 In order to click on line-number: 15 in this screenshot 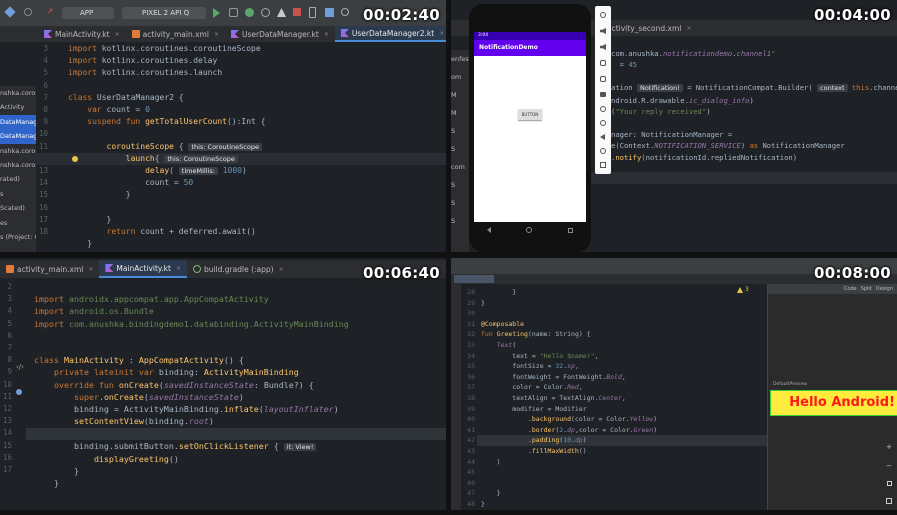, I will do `click(43, 195)`.